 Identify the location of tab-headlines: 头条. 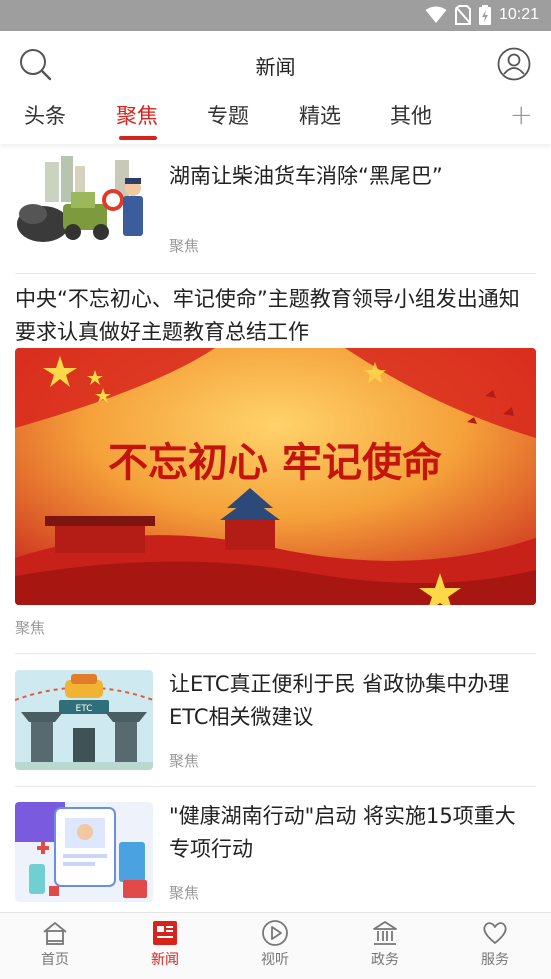
(45, 115).